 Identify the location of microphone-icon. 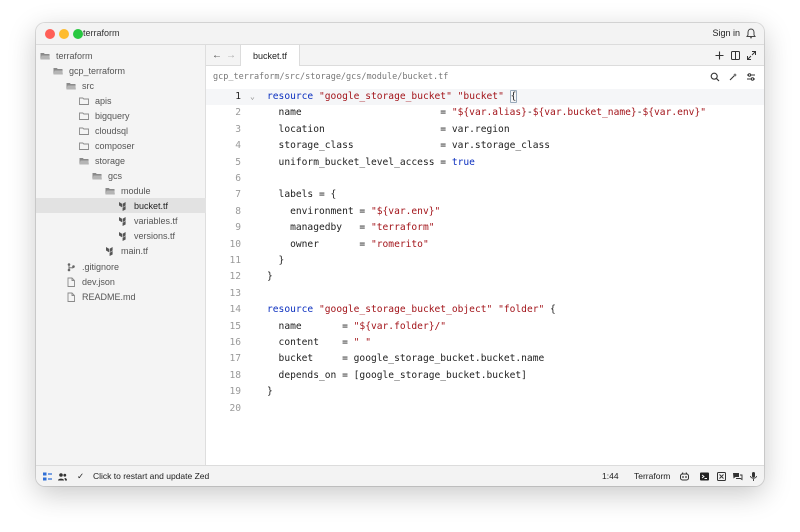
(753, 476).